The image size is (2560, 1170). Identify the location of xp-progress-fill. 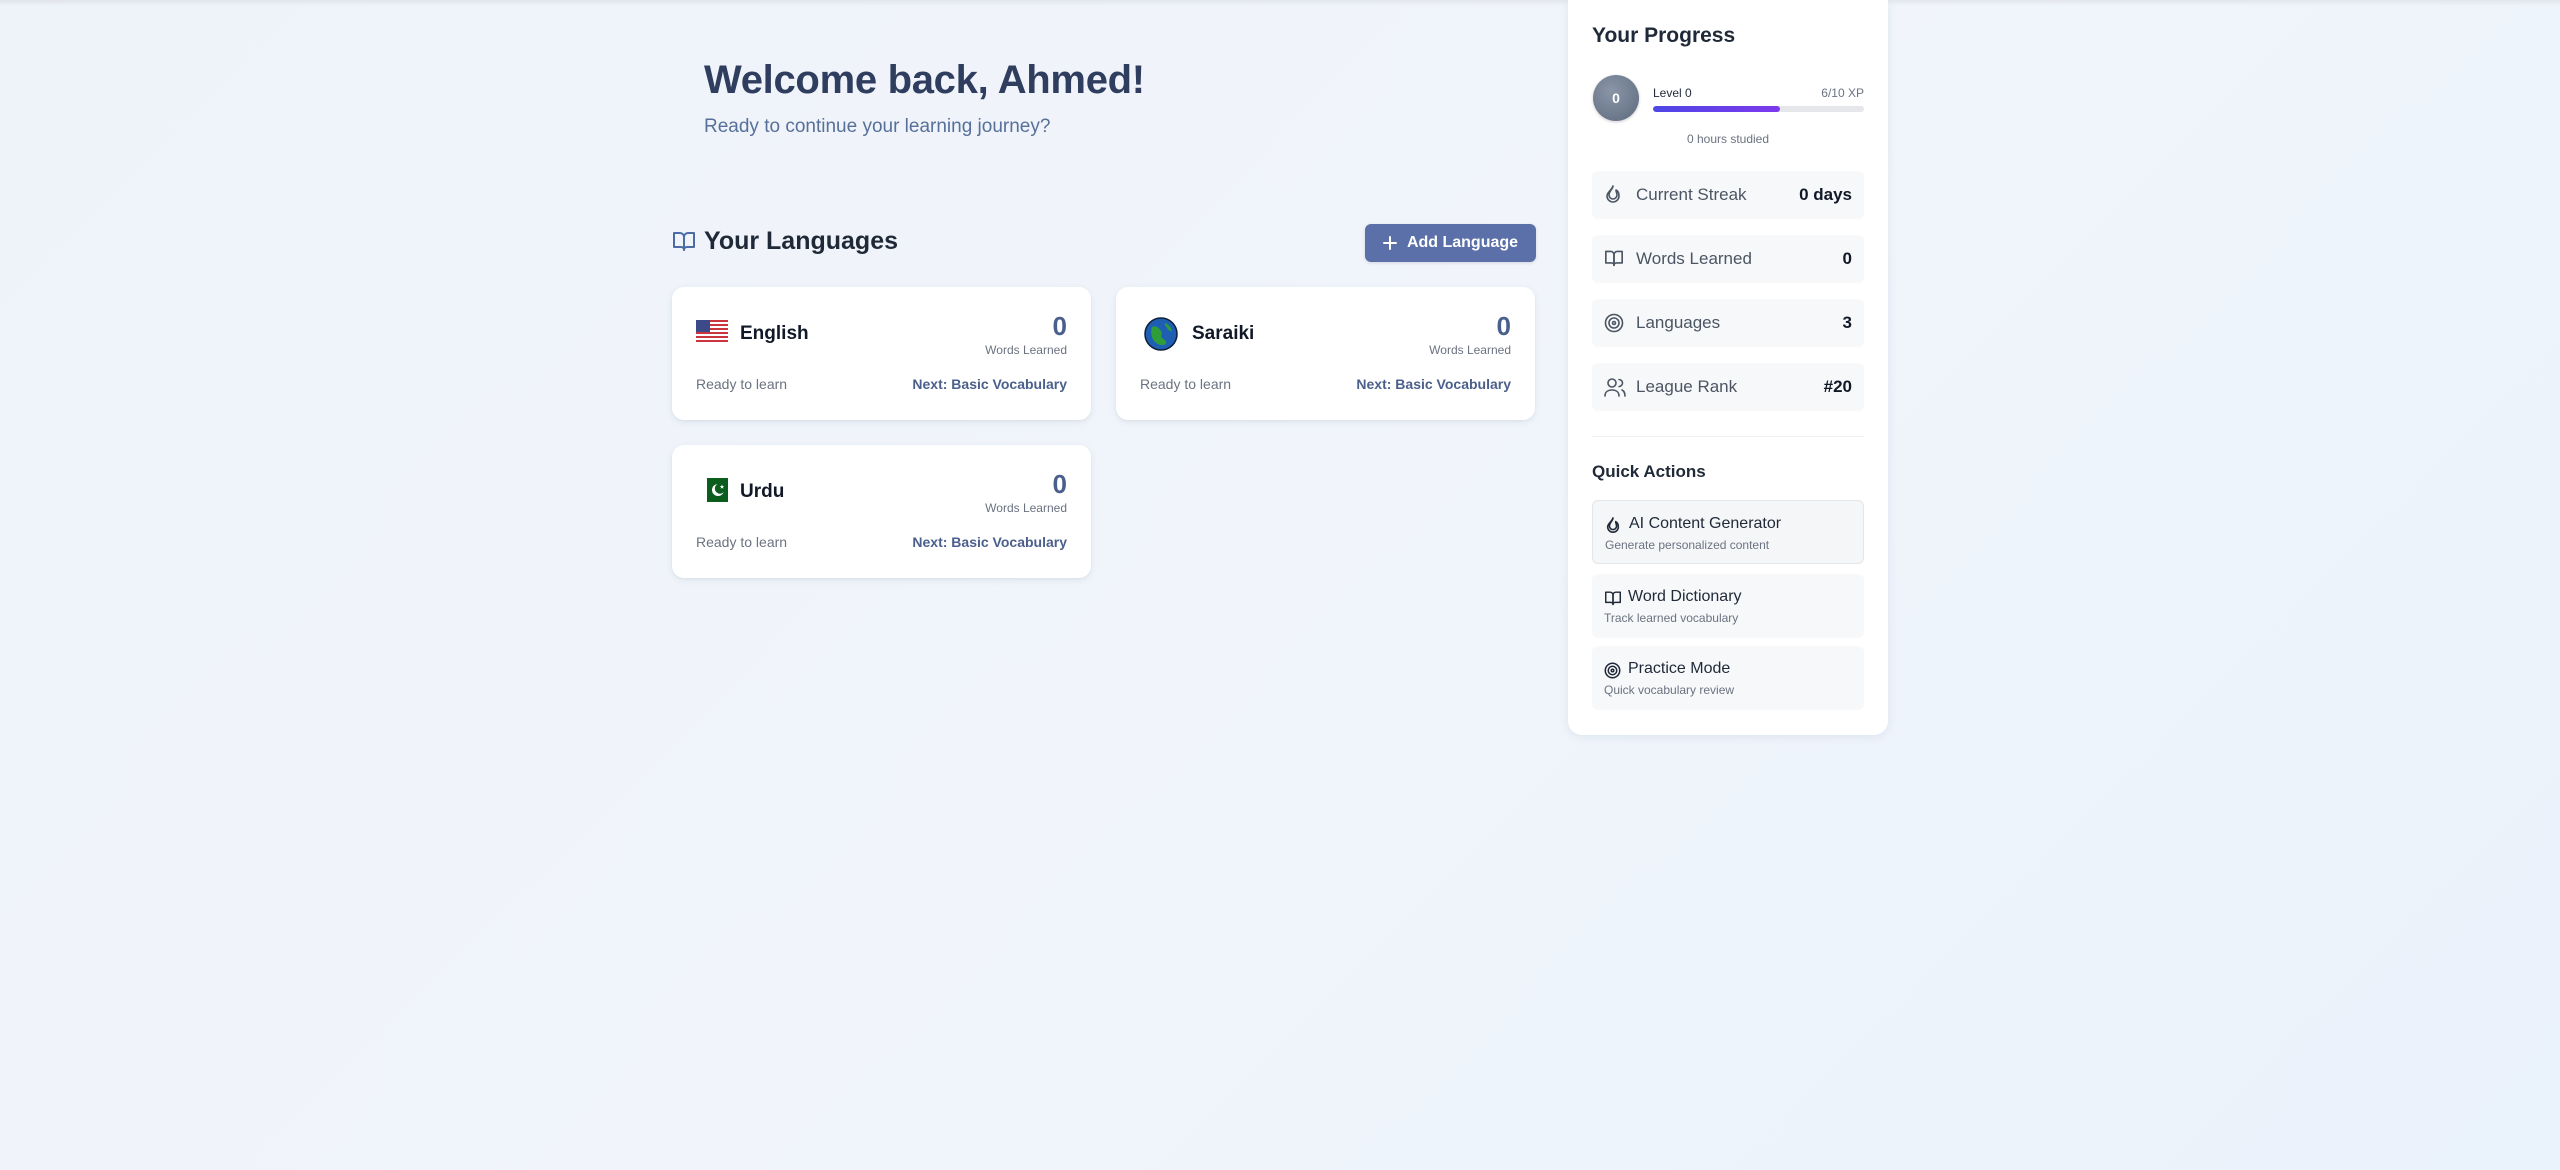
(1716, 109).